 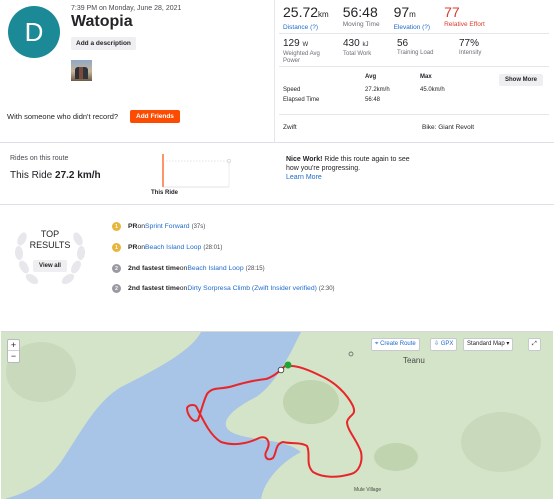 I want to click on training-load-label: Training Load, so click(x=415, y=53).